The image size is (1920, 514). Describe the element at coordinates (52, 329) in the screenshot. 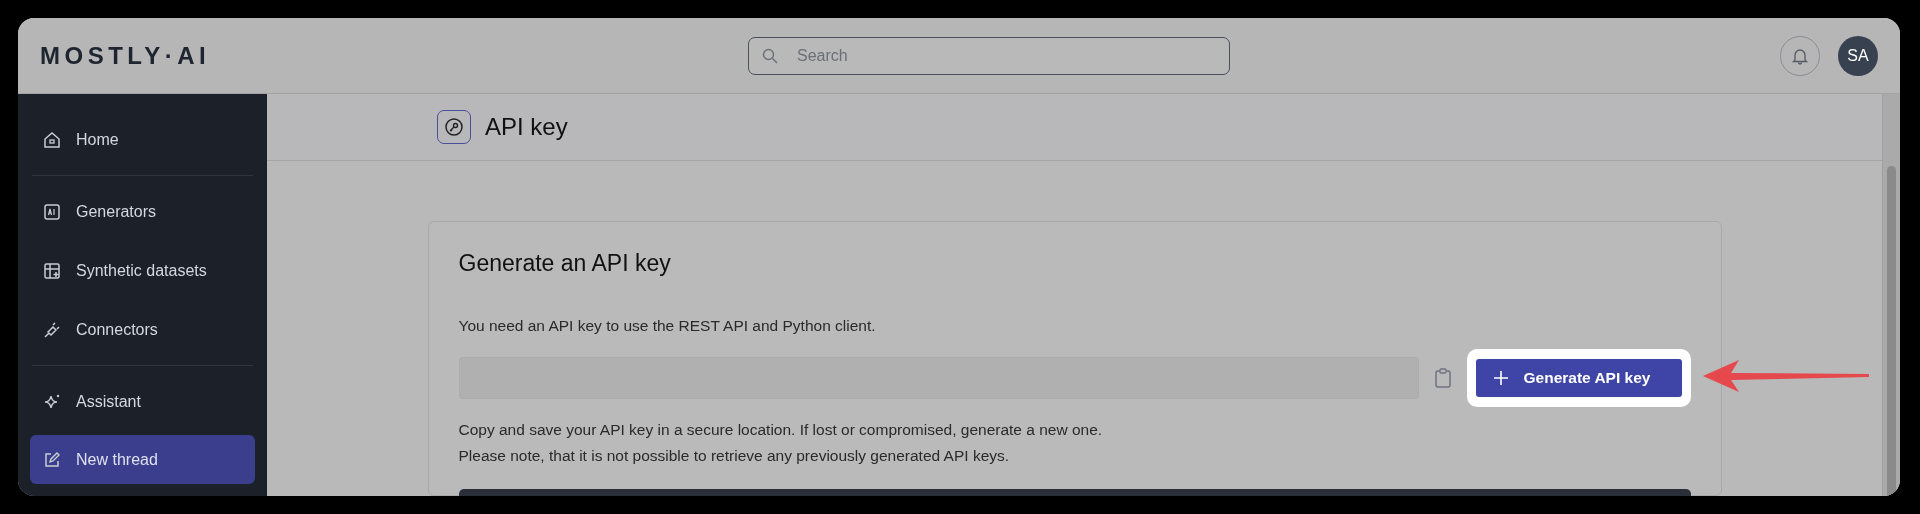

I see `plug-icon` at that location.